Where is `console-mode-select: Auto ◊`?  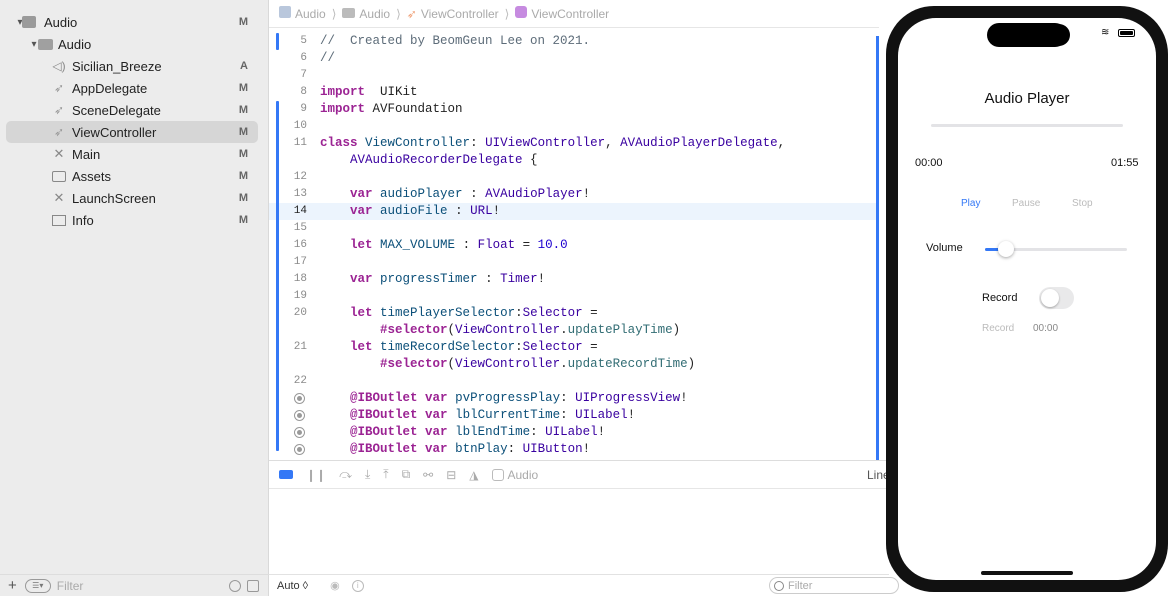
console-mode-select: Auto ◊ is located at coordinates (292, 586).